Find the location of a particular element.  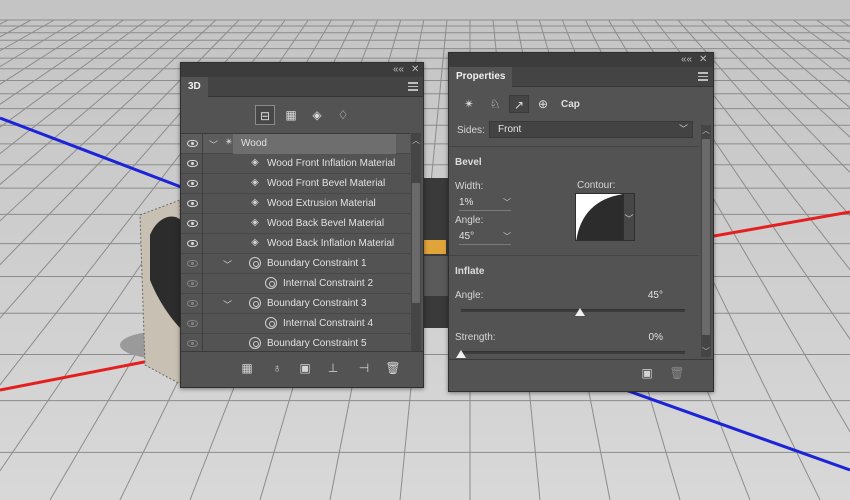

layer-label: Wood is located at coordinates (254, 143).